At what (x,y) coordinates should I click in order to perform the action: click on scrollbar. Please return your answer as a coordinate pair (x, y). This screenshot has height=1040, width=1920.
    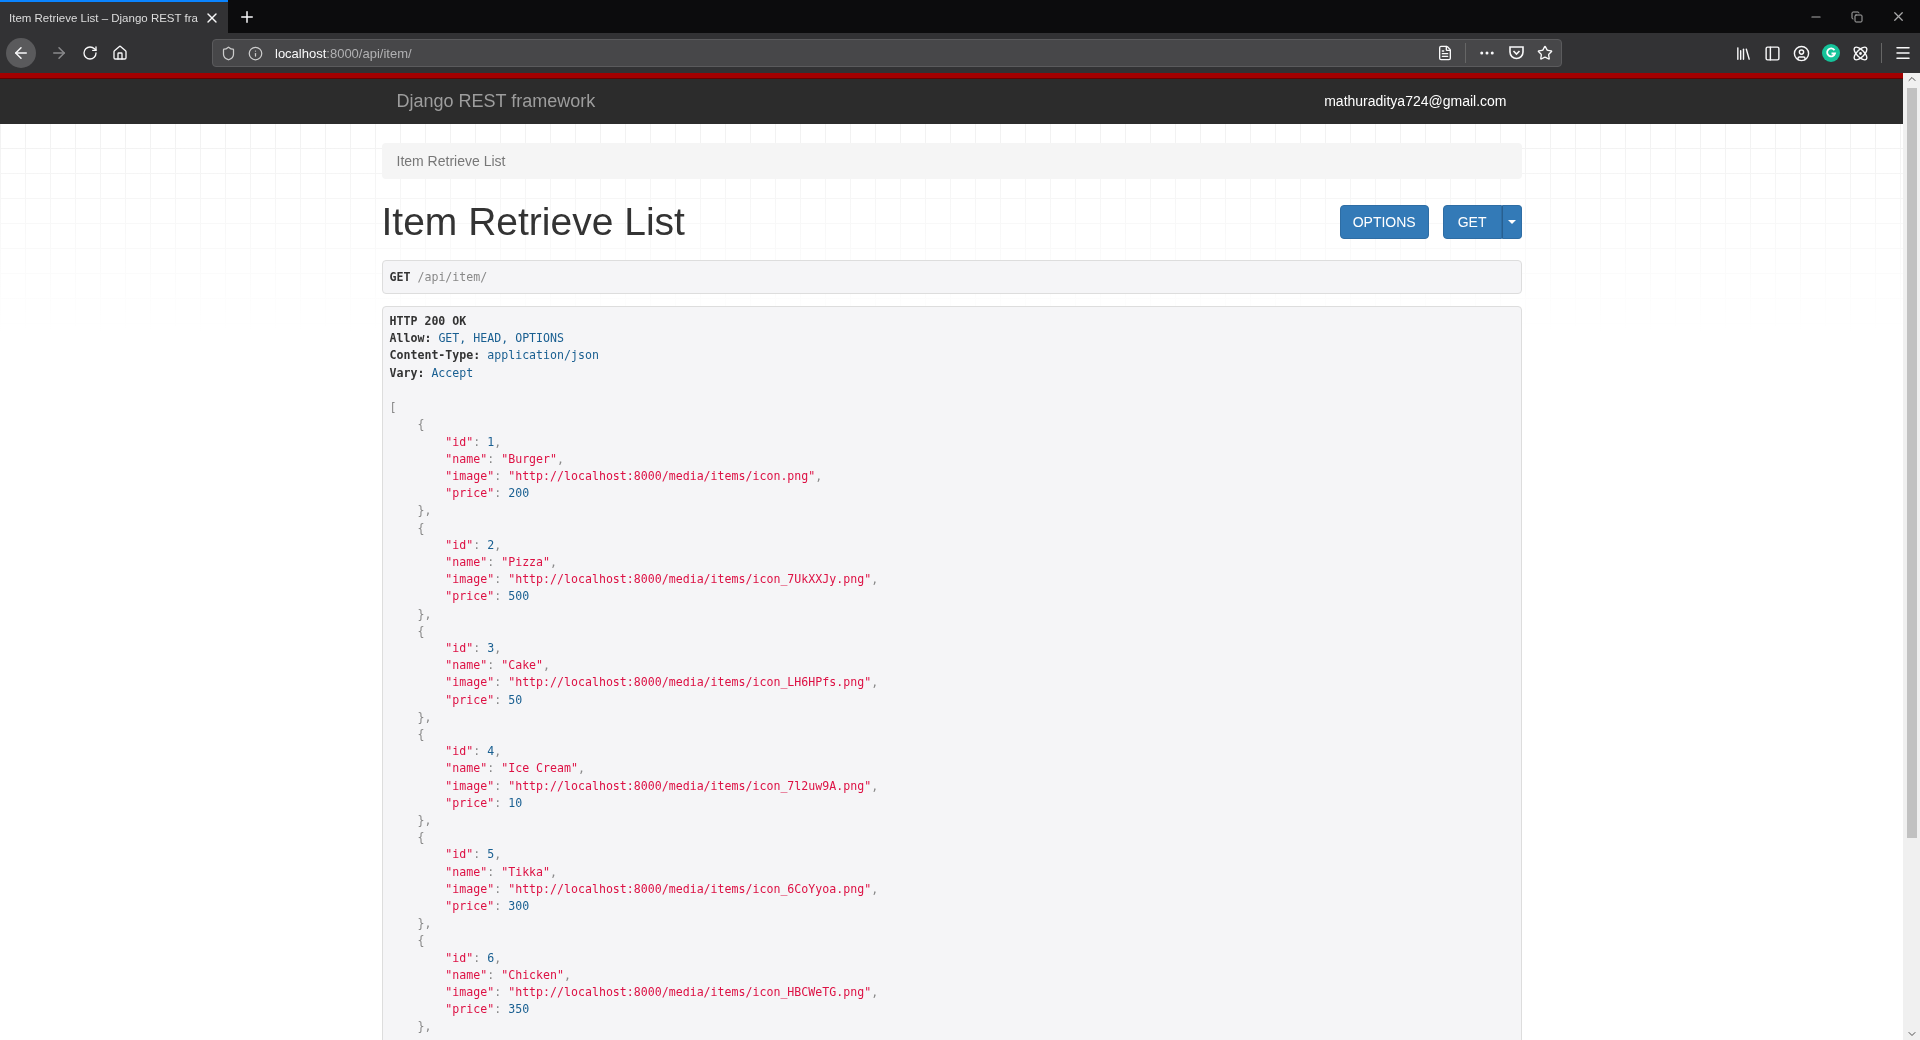
    Looking at the image, I should click on (1911, 556).